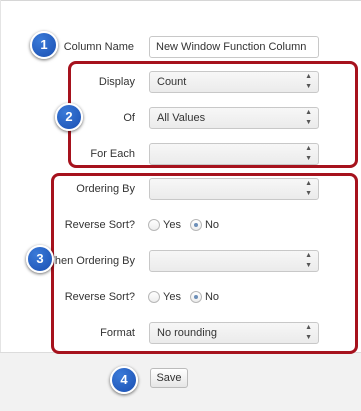 This screenshot has height=411, width=361. Describe the element at coordinates (98, 47) in the screenshot. I see `column-name-label: Column Name` at that location.